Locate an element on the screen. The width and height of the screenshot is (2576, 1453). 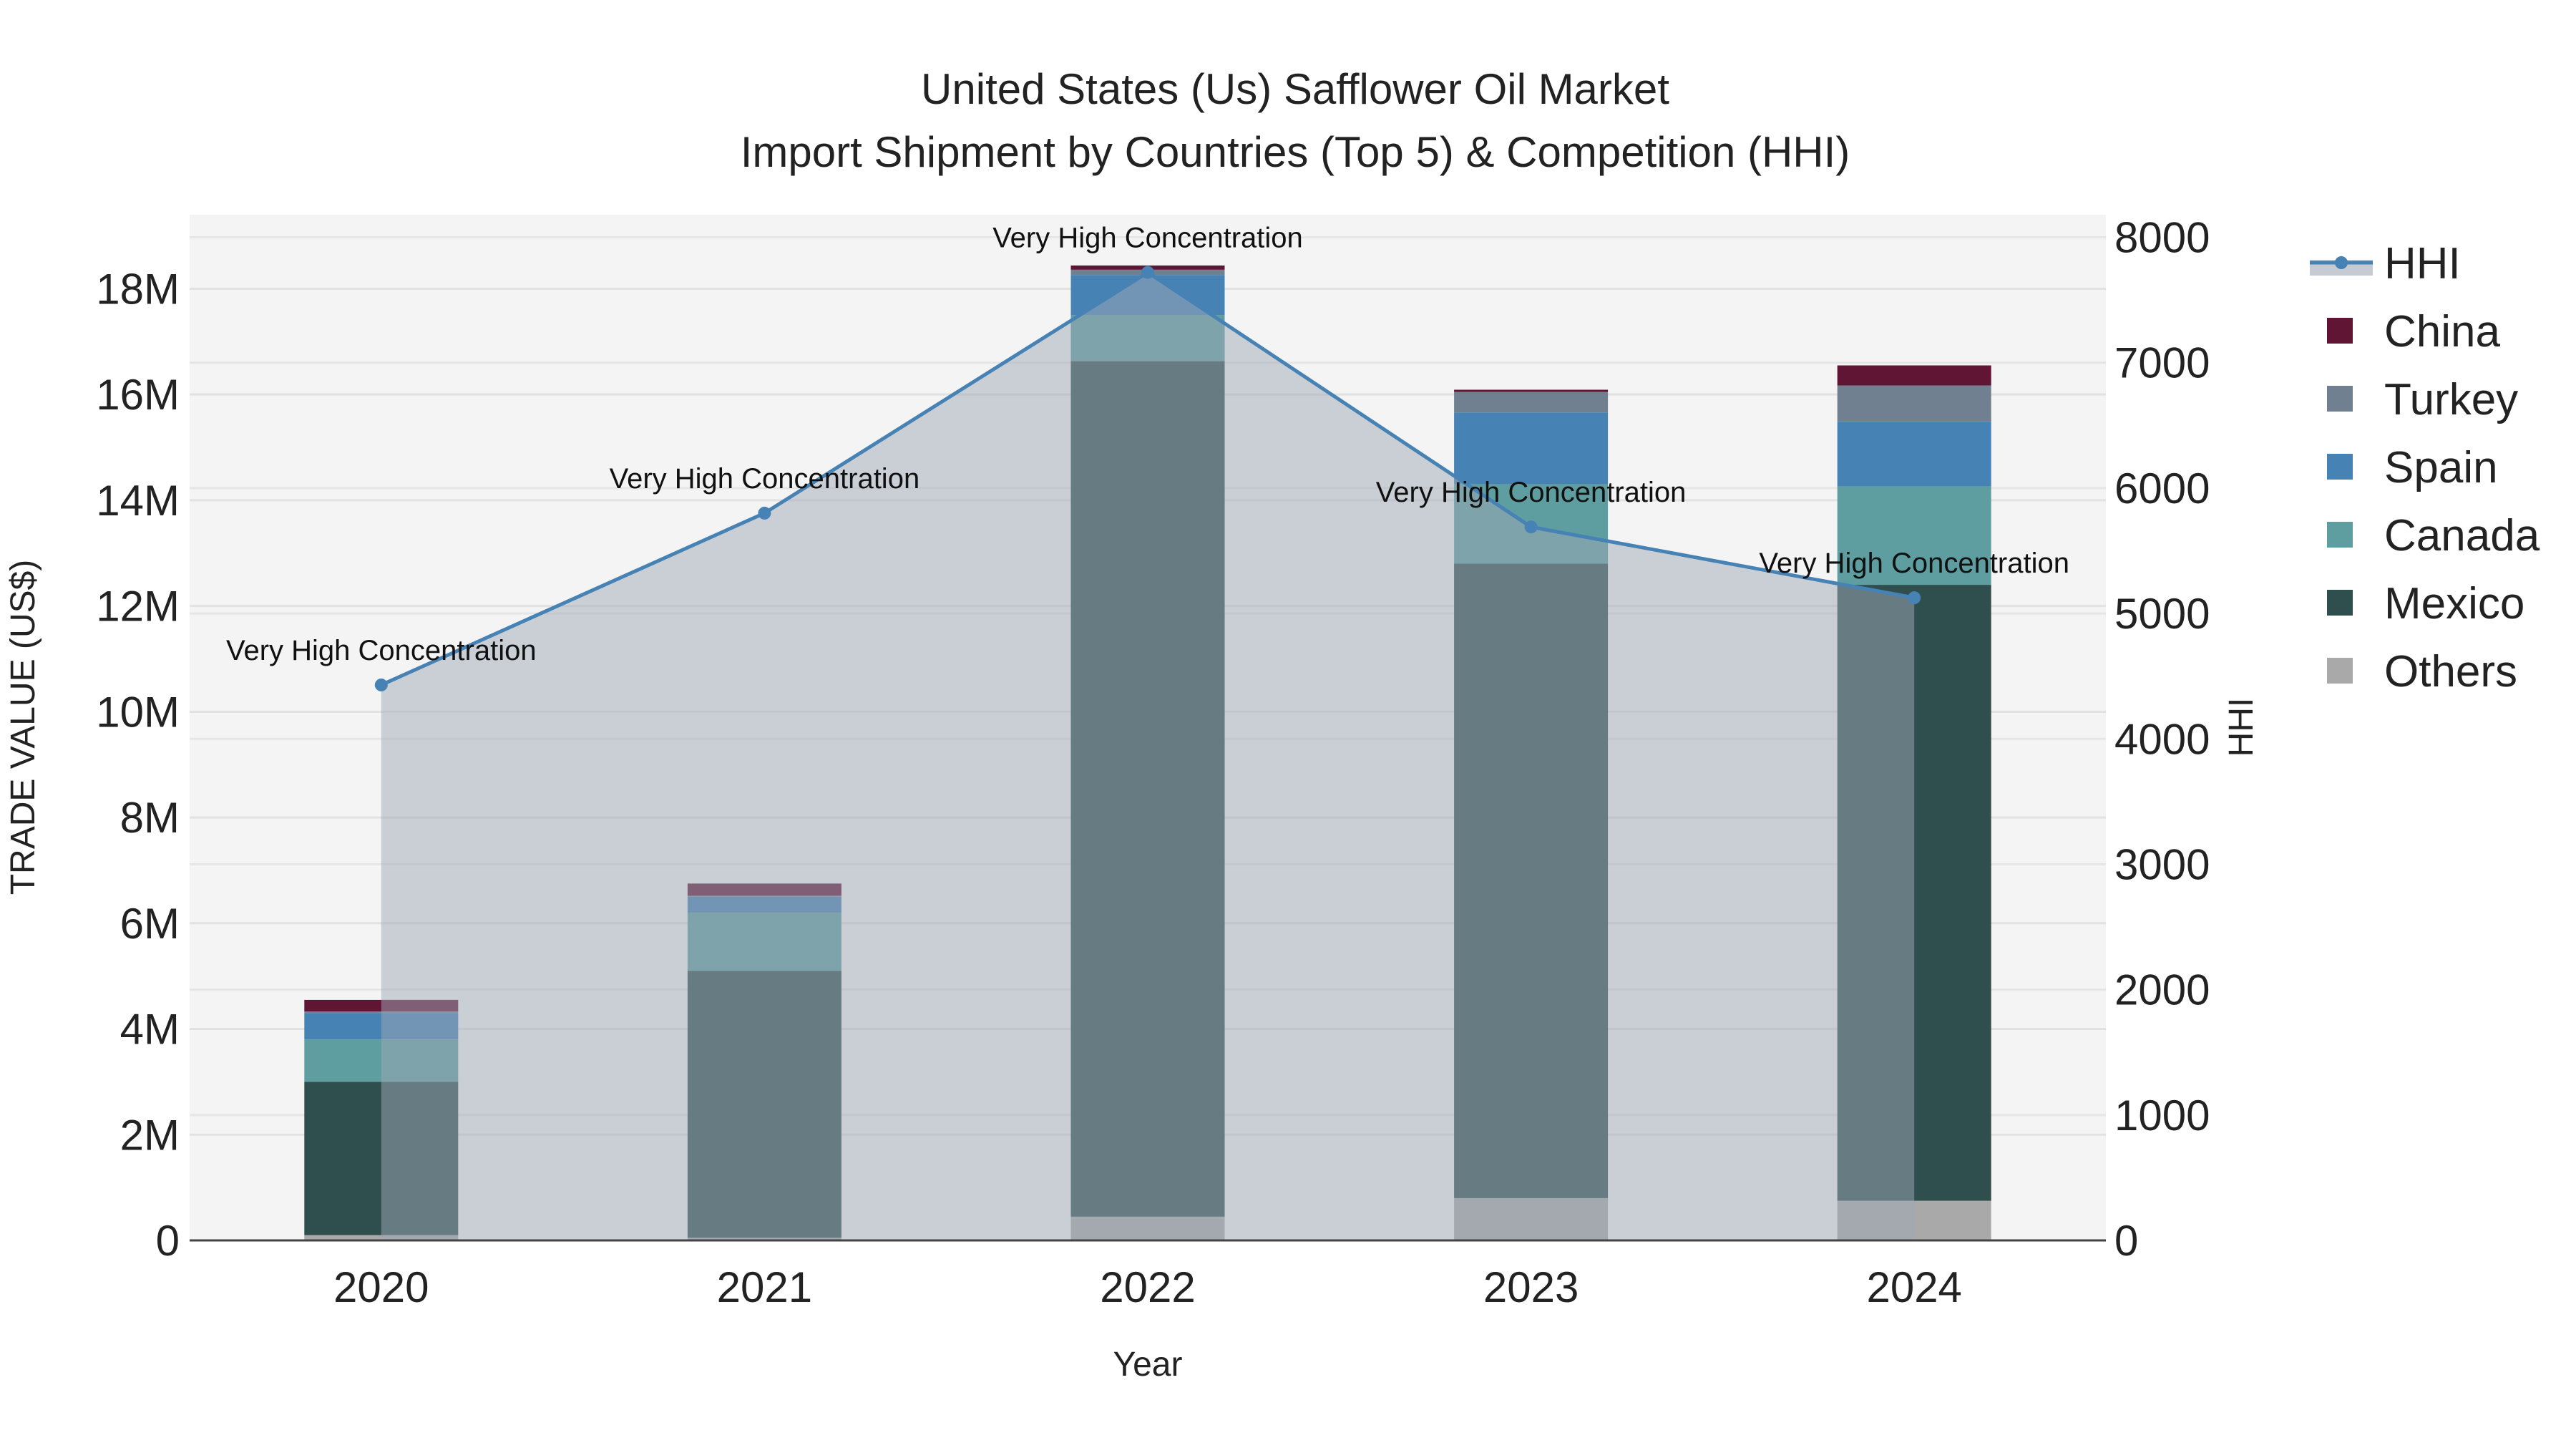
legend-item-canada: Canada is located at coordinates (2433, 535).